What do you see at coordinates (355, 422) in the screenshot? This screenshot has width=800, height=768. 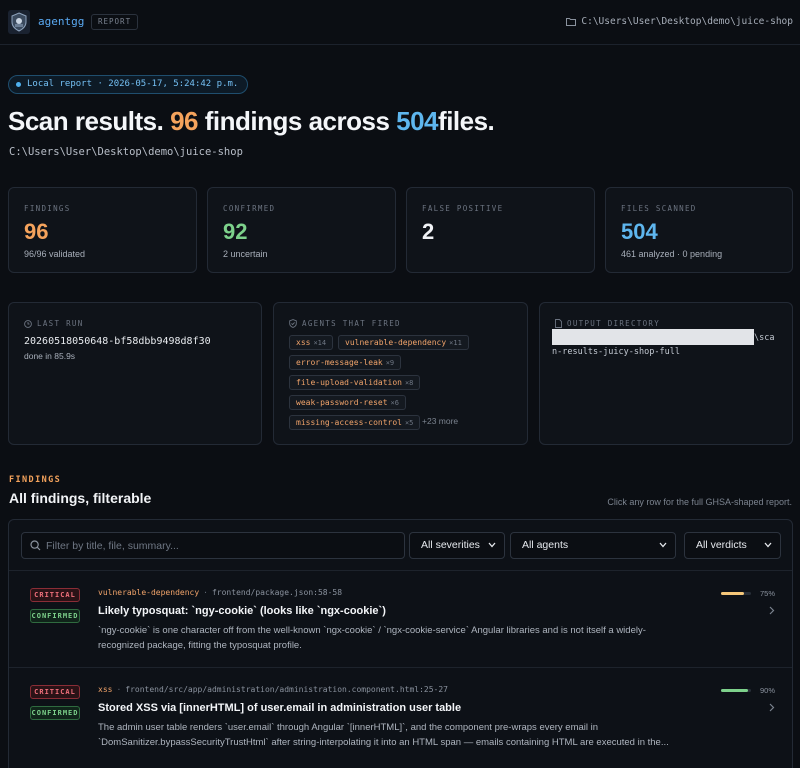 I see `agent-tag: missing-access-control ×5` at bounding box center [355, 422].